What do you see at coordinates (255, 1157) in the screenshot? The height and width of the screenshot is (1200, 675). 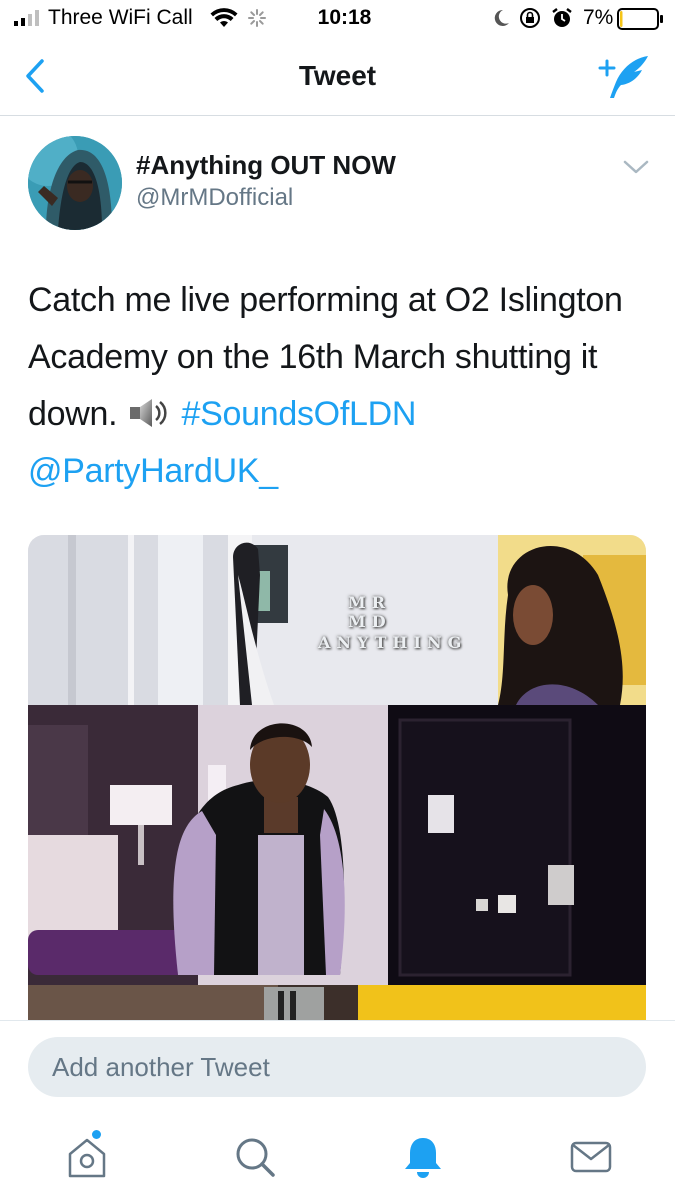 I see `search-icon` at bounding box center [255, 1157].